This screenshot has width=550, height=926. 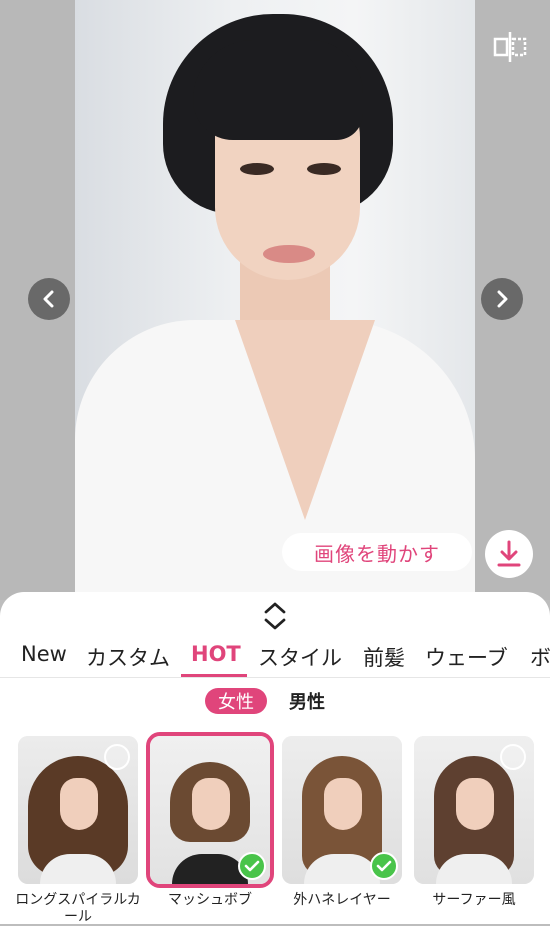 What do you see at coordinates (300, 657) in the screenshot?
I see `tab-style: スタイル` at bounding box center [300, 657].